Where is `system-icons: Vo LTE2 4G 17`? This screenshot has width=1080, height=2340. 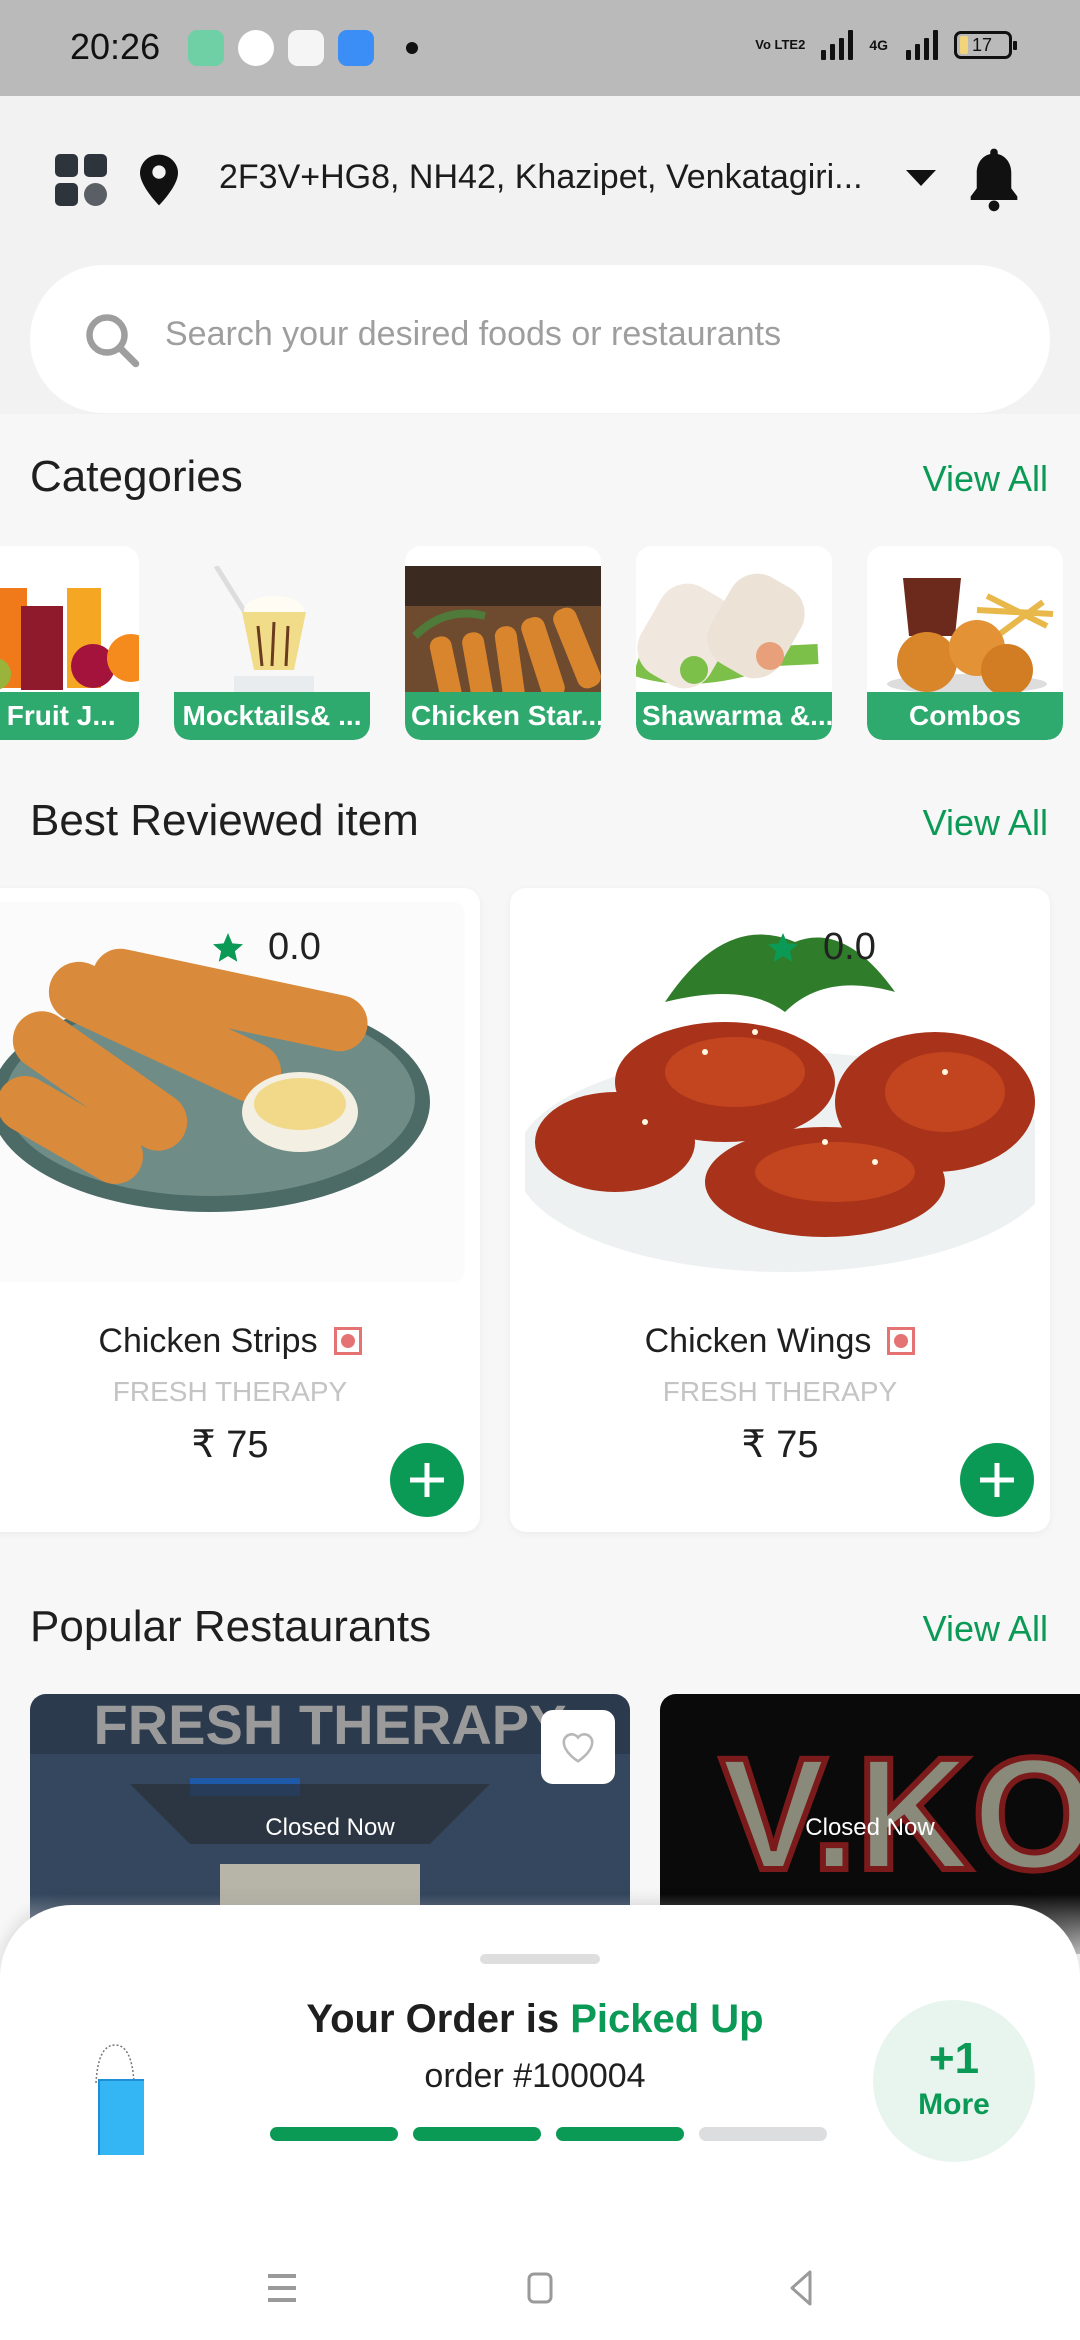 system-icons: Vo LTE2 4G 17 is located at coordinates (886, 45).